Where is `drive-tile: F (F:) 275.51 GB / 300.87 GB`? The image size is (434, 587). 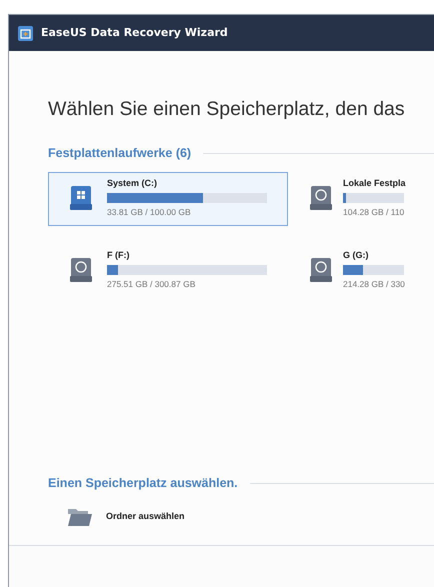
drive-tile: F (F:) 275.51 GB / 300.87 GB is located at coordinates (168, 271).